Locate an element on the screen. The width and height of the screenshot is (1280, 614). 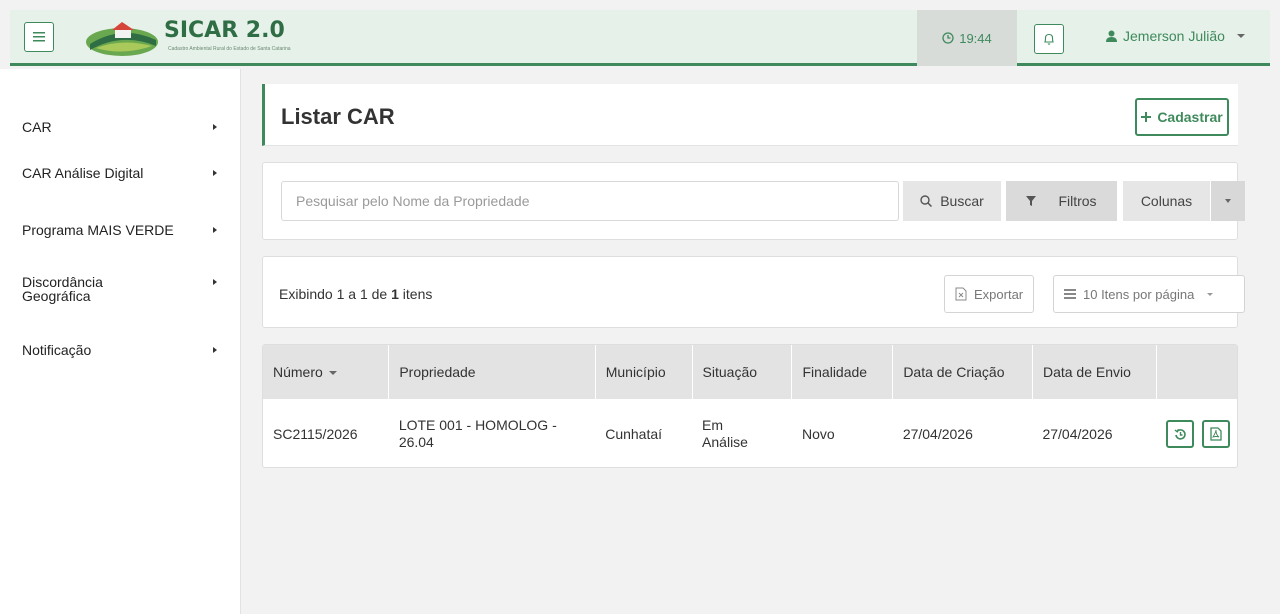
filter-icon is located at coordinates (1031, 201).